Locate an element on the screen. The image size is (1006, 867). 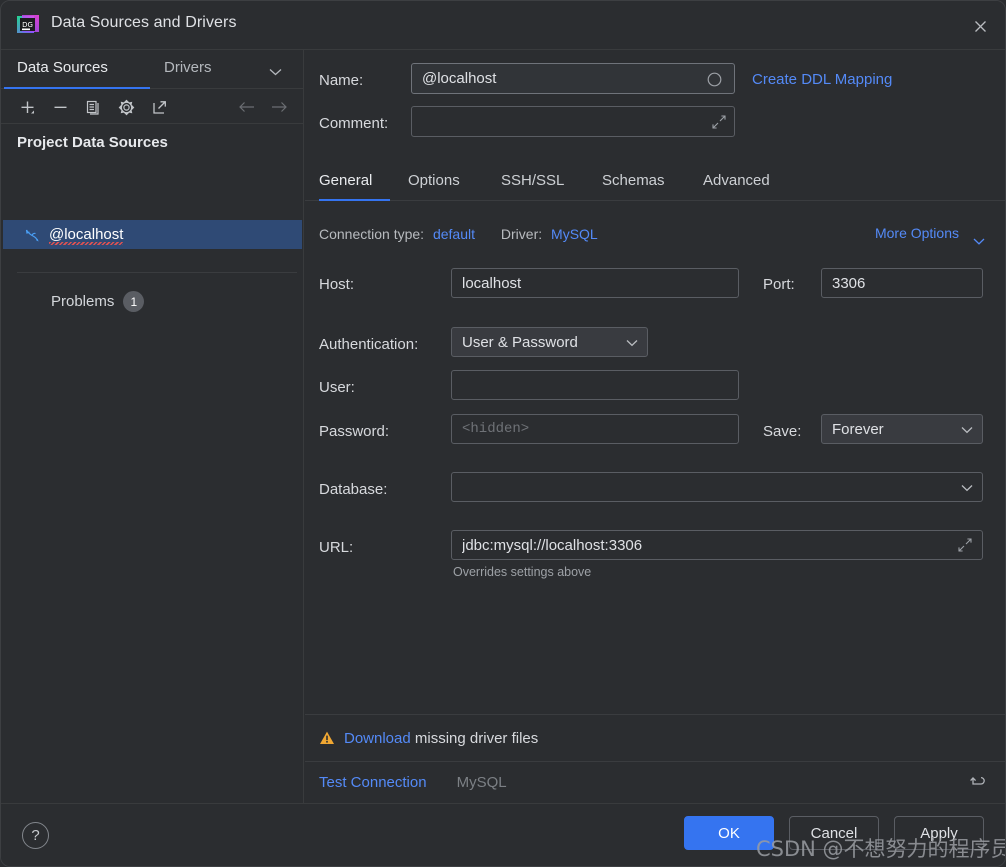
database-label: Database: is located at coordinates (353, 489).